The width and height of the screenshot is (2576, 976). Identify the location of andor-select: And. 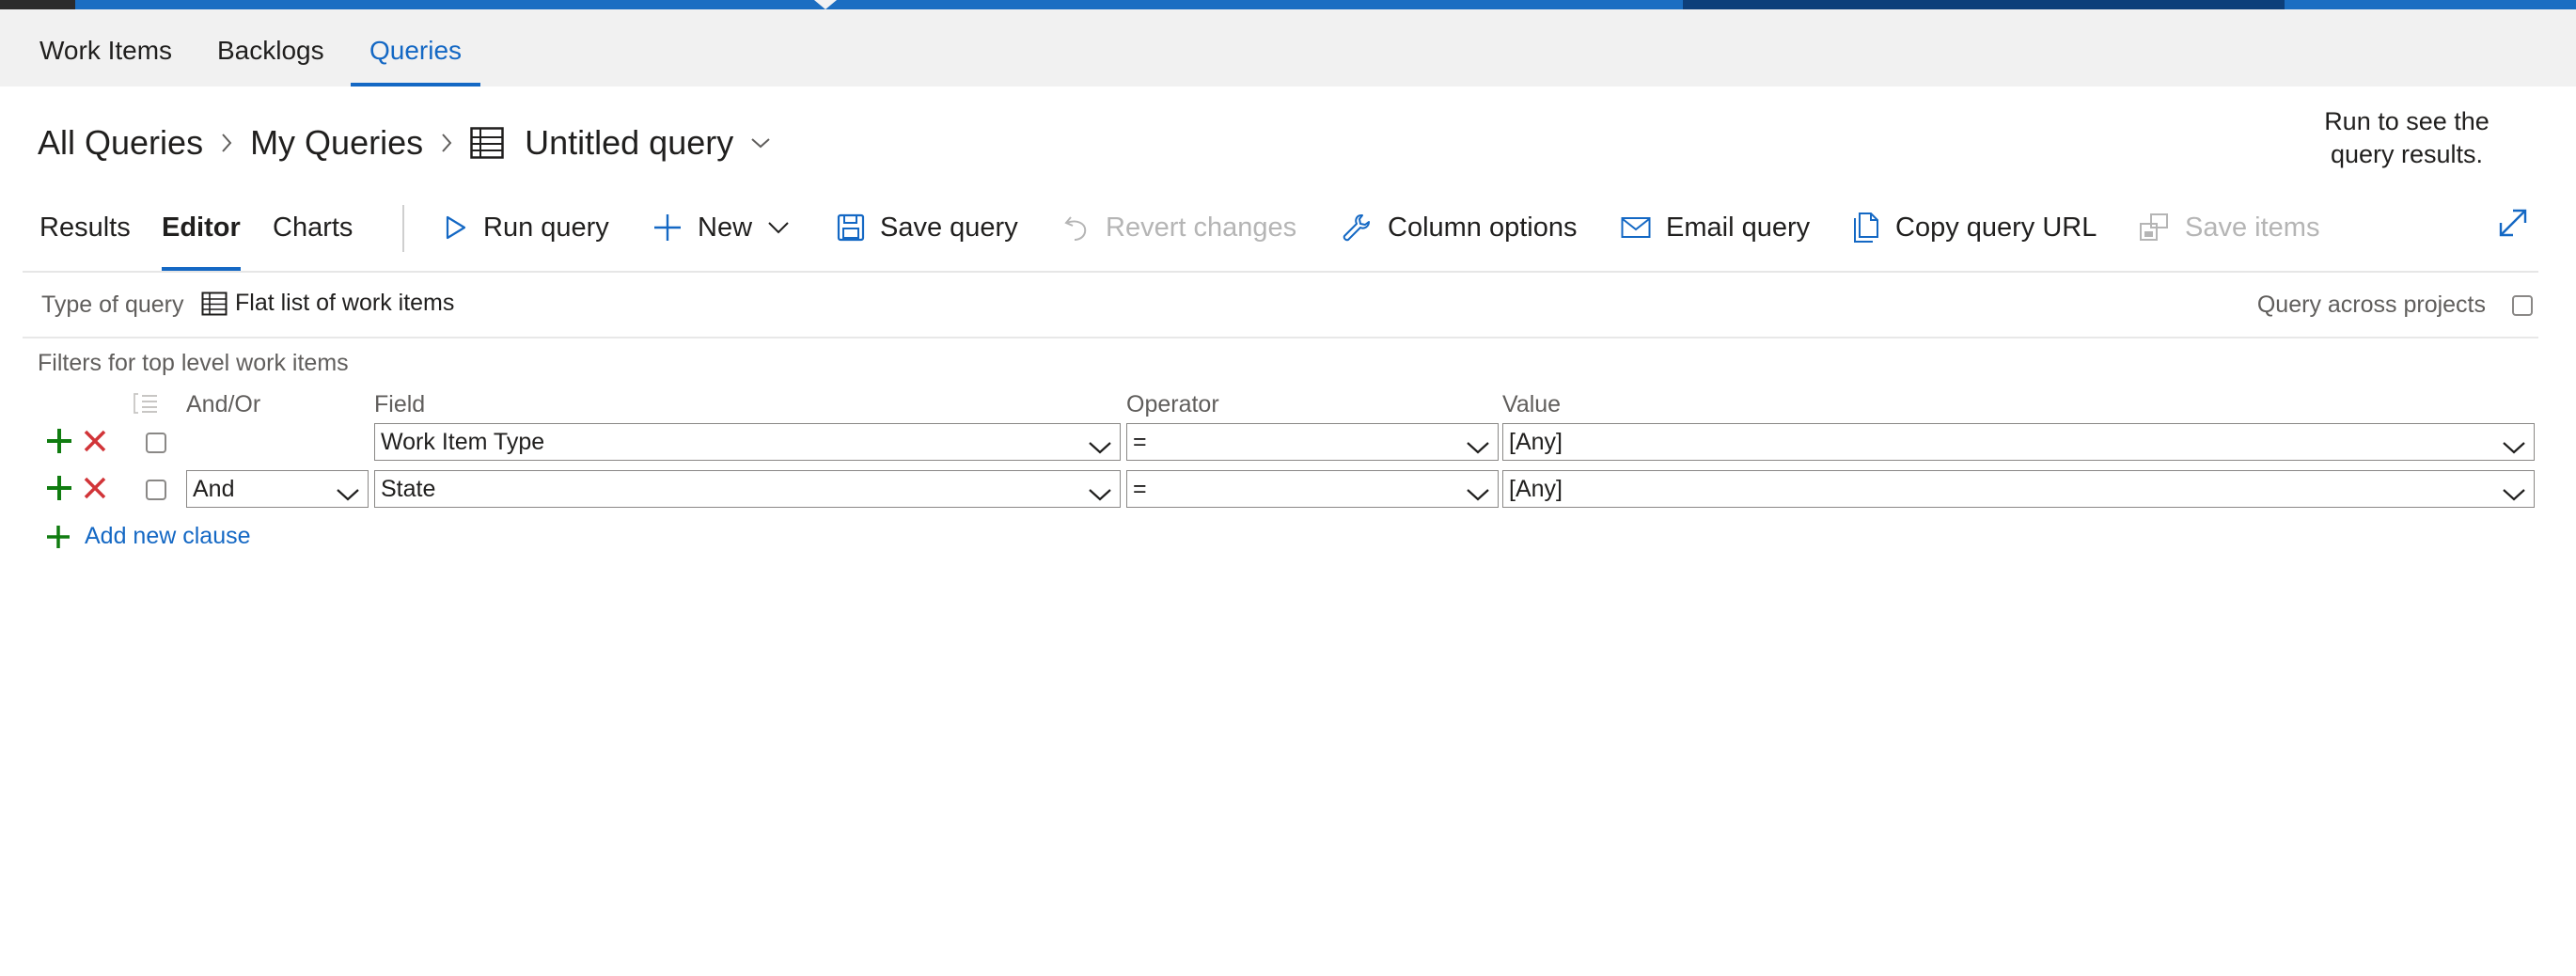
(277, 489).